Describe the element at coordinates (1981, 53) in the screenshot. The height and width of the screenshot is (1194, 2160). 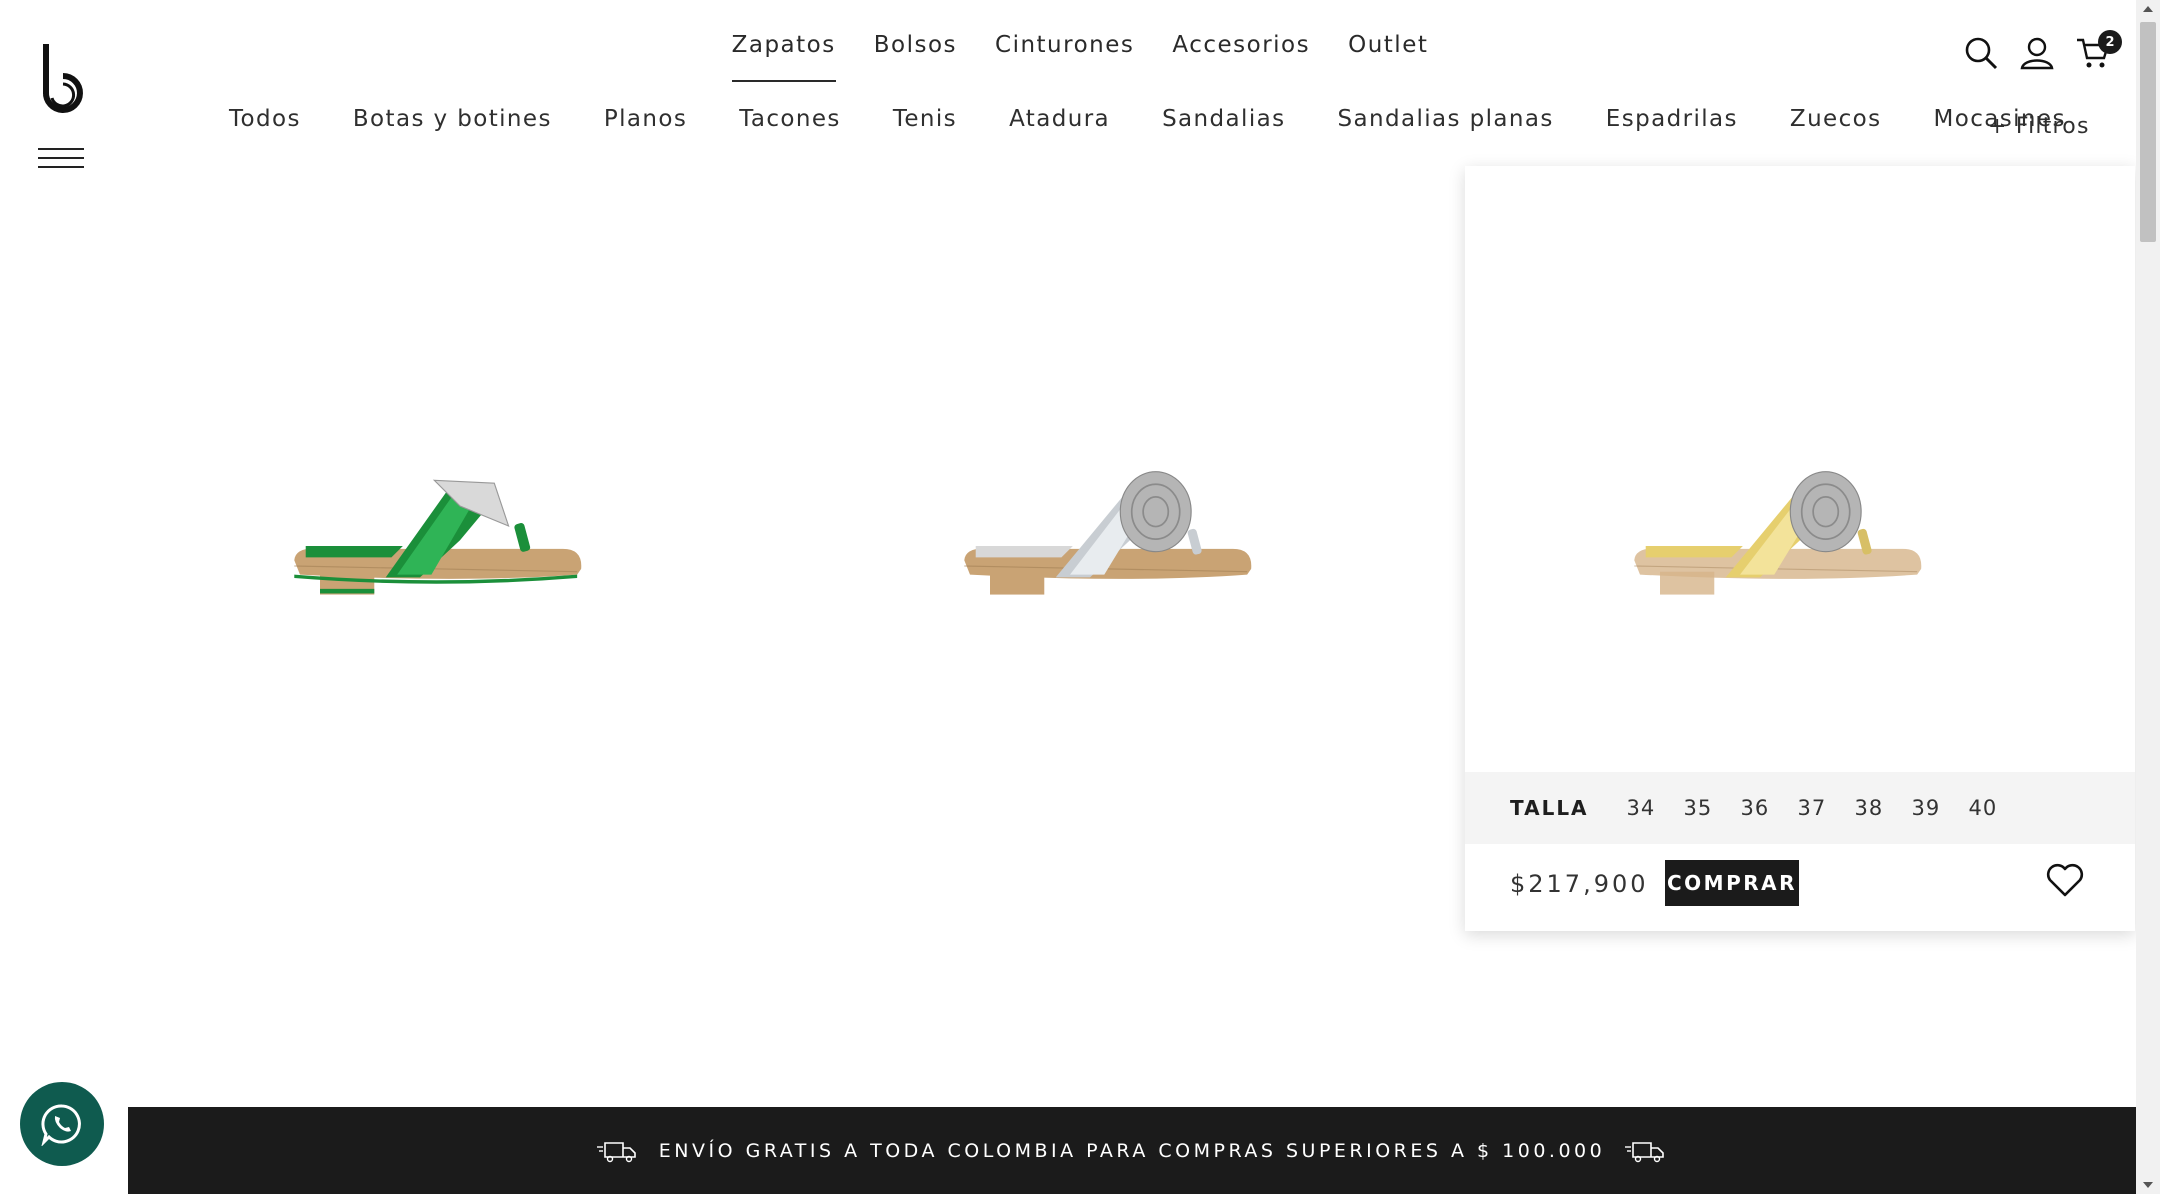
I see `search-icon` at that location.